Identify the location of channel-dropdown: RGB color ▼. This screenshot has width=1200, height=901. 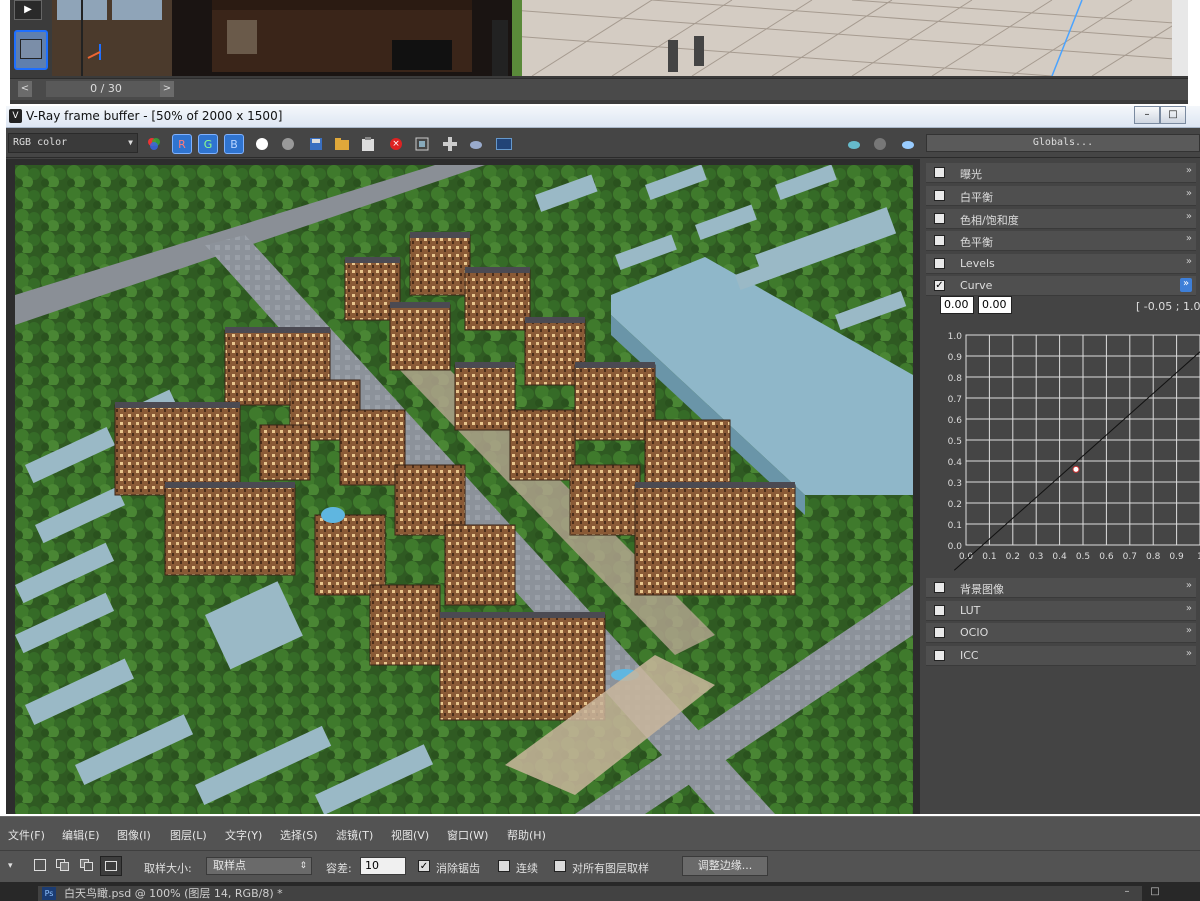
(73, 143).